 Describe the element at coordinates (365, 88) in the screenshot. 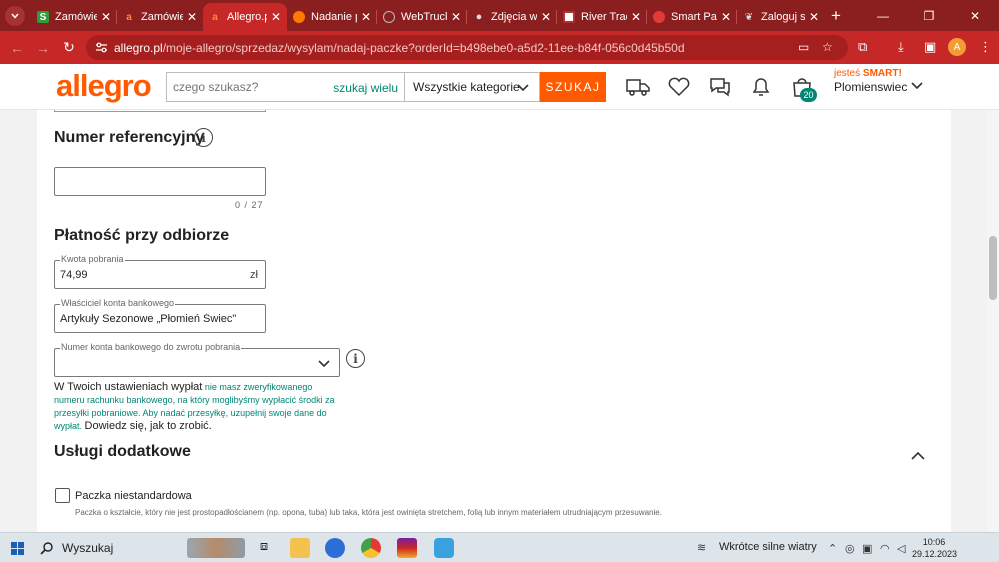

I see `search-many-link: szukaj wielu` at that location.